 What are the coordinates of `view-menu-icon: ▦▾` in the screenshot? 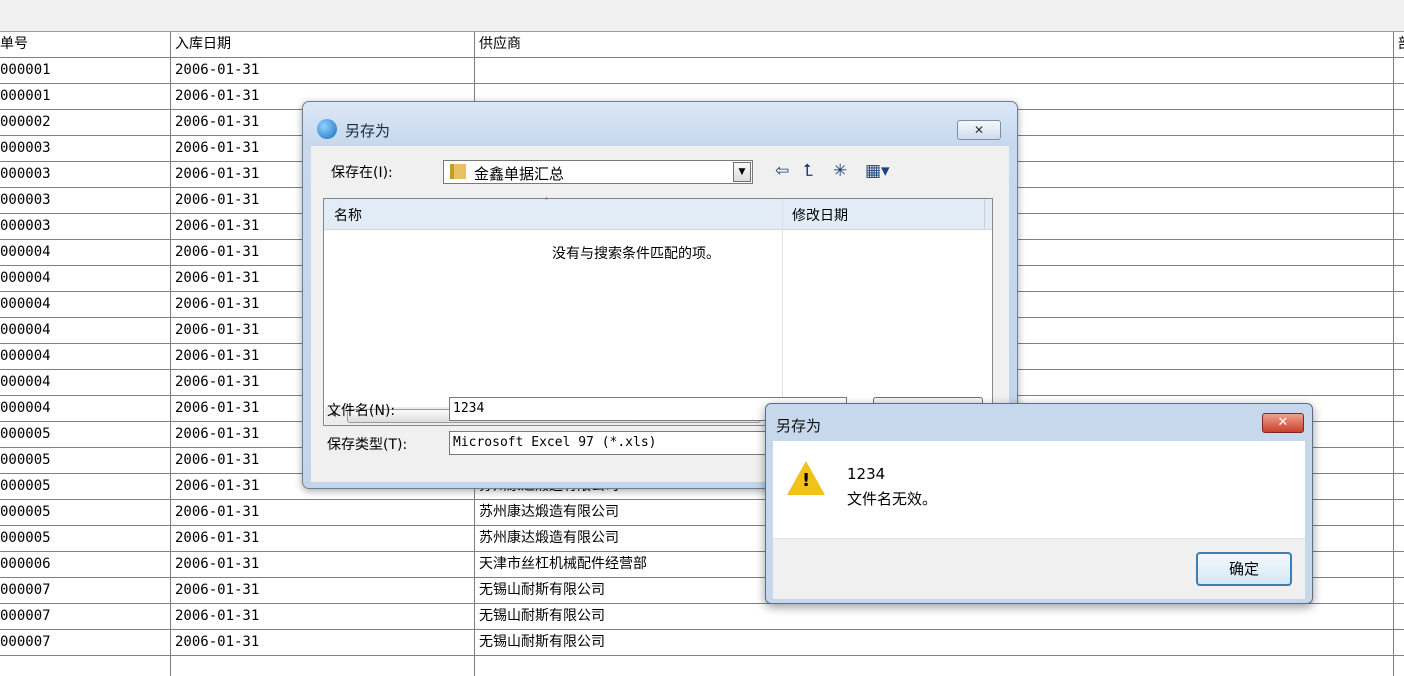 It's located at (877, 171).